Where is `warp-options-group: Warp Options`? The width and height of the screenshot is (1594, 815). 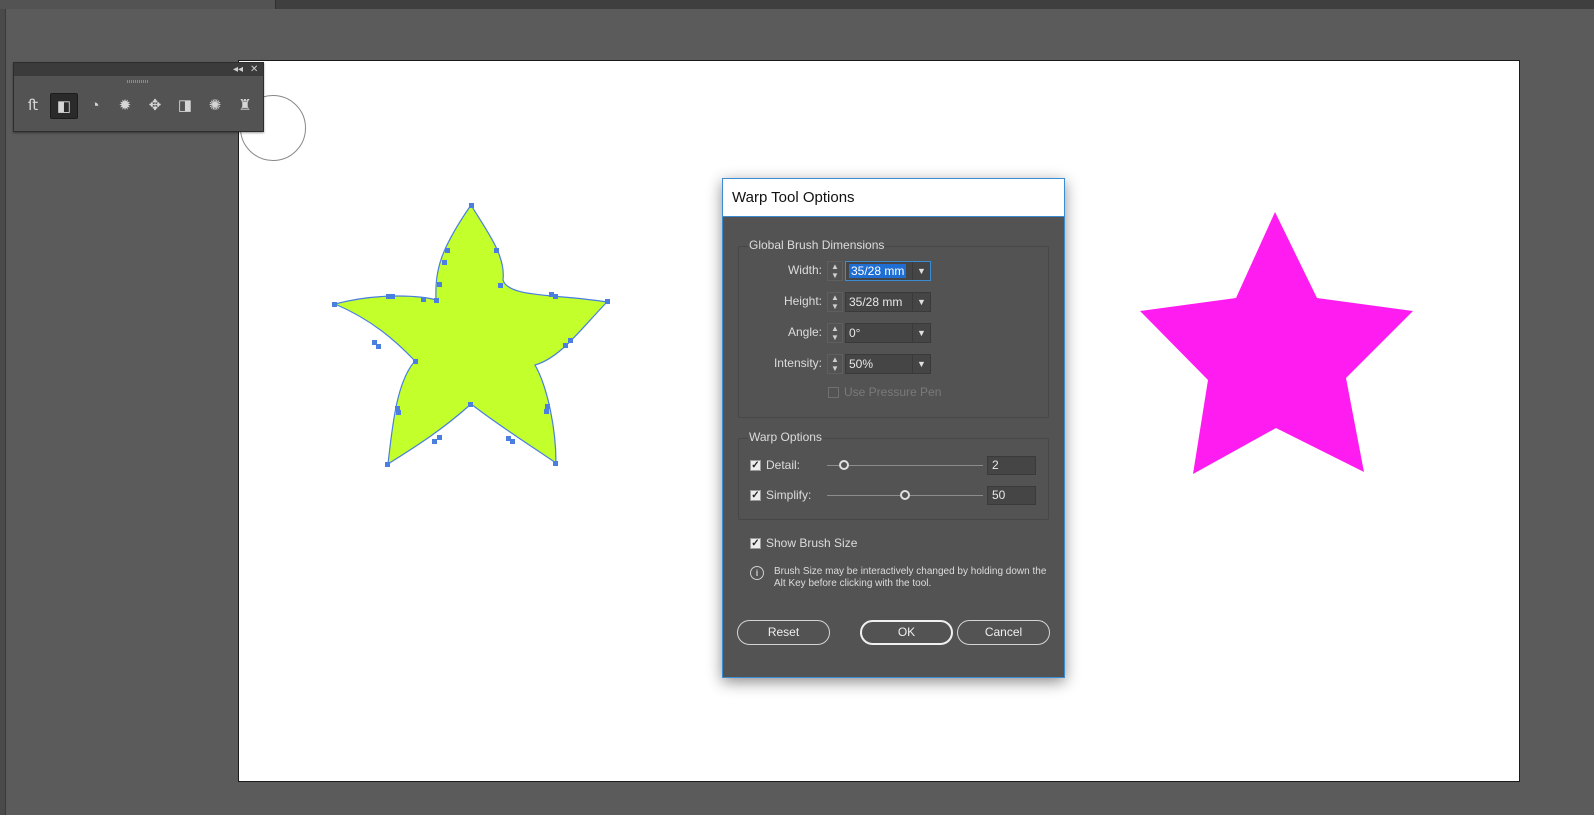
warp-options-group: Warp Options is located at coordinates (893, 475).